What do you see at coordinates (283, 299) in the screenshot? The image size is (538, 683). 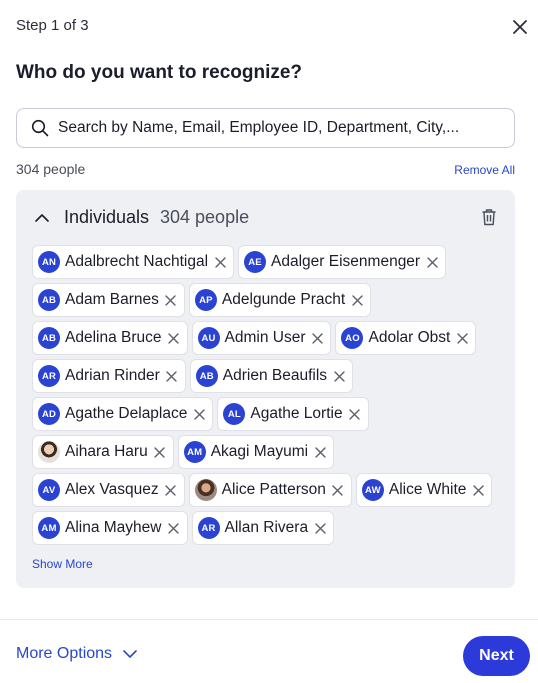 I see `person-name: Adelgunde Pracht` at bounding box center [283, 299].